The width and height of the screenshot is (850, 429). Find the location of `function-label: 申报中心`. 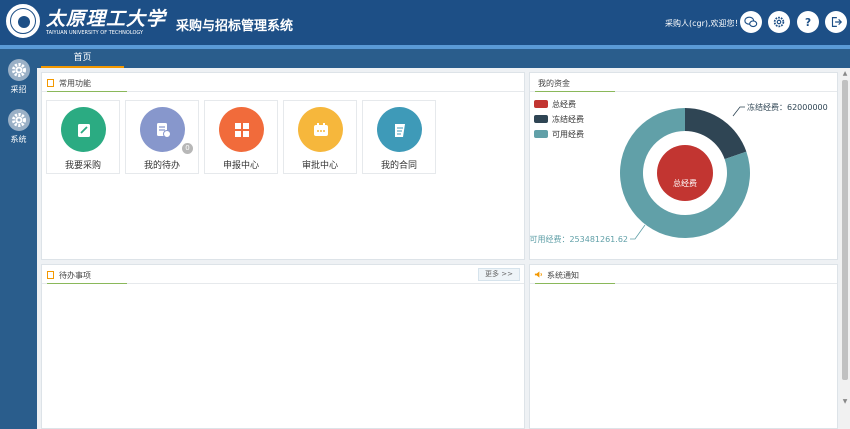

function-label: 申报中心 is located at coordinates (240, 166).